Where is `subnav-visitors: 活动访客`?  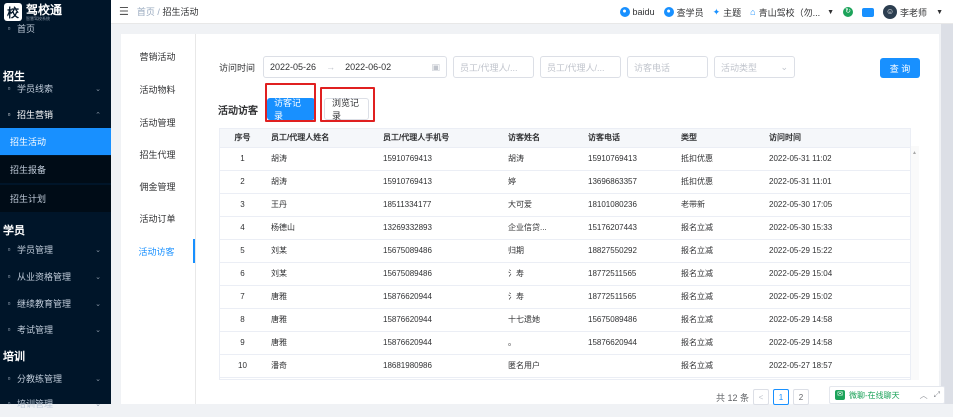
subnav-visitors: 活动访客 is located at coordinates (157, 251).